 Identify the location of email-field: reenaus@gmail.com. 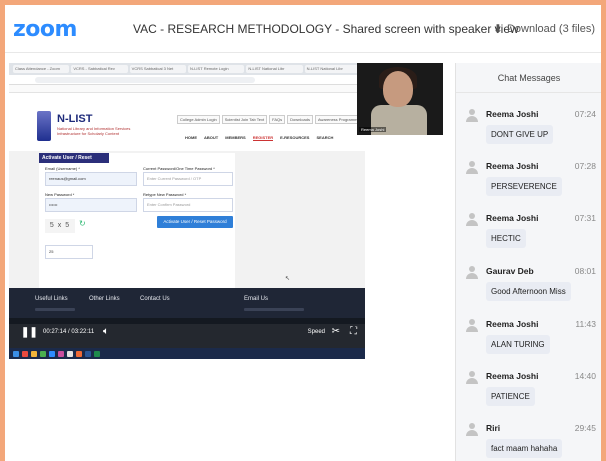
(91, 179).